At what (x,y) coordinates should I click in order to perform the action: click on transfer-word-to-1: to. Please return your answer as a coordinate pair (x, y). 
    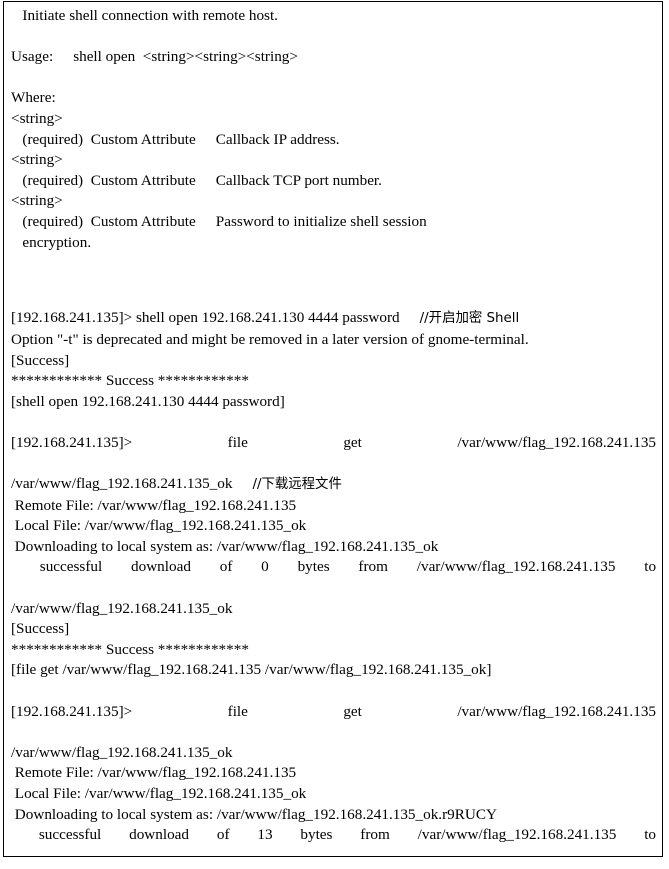
    Looking at the image, I should click on (650, 567).